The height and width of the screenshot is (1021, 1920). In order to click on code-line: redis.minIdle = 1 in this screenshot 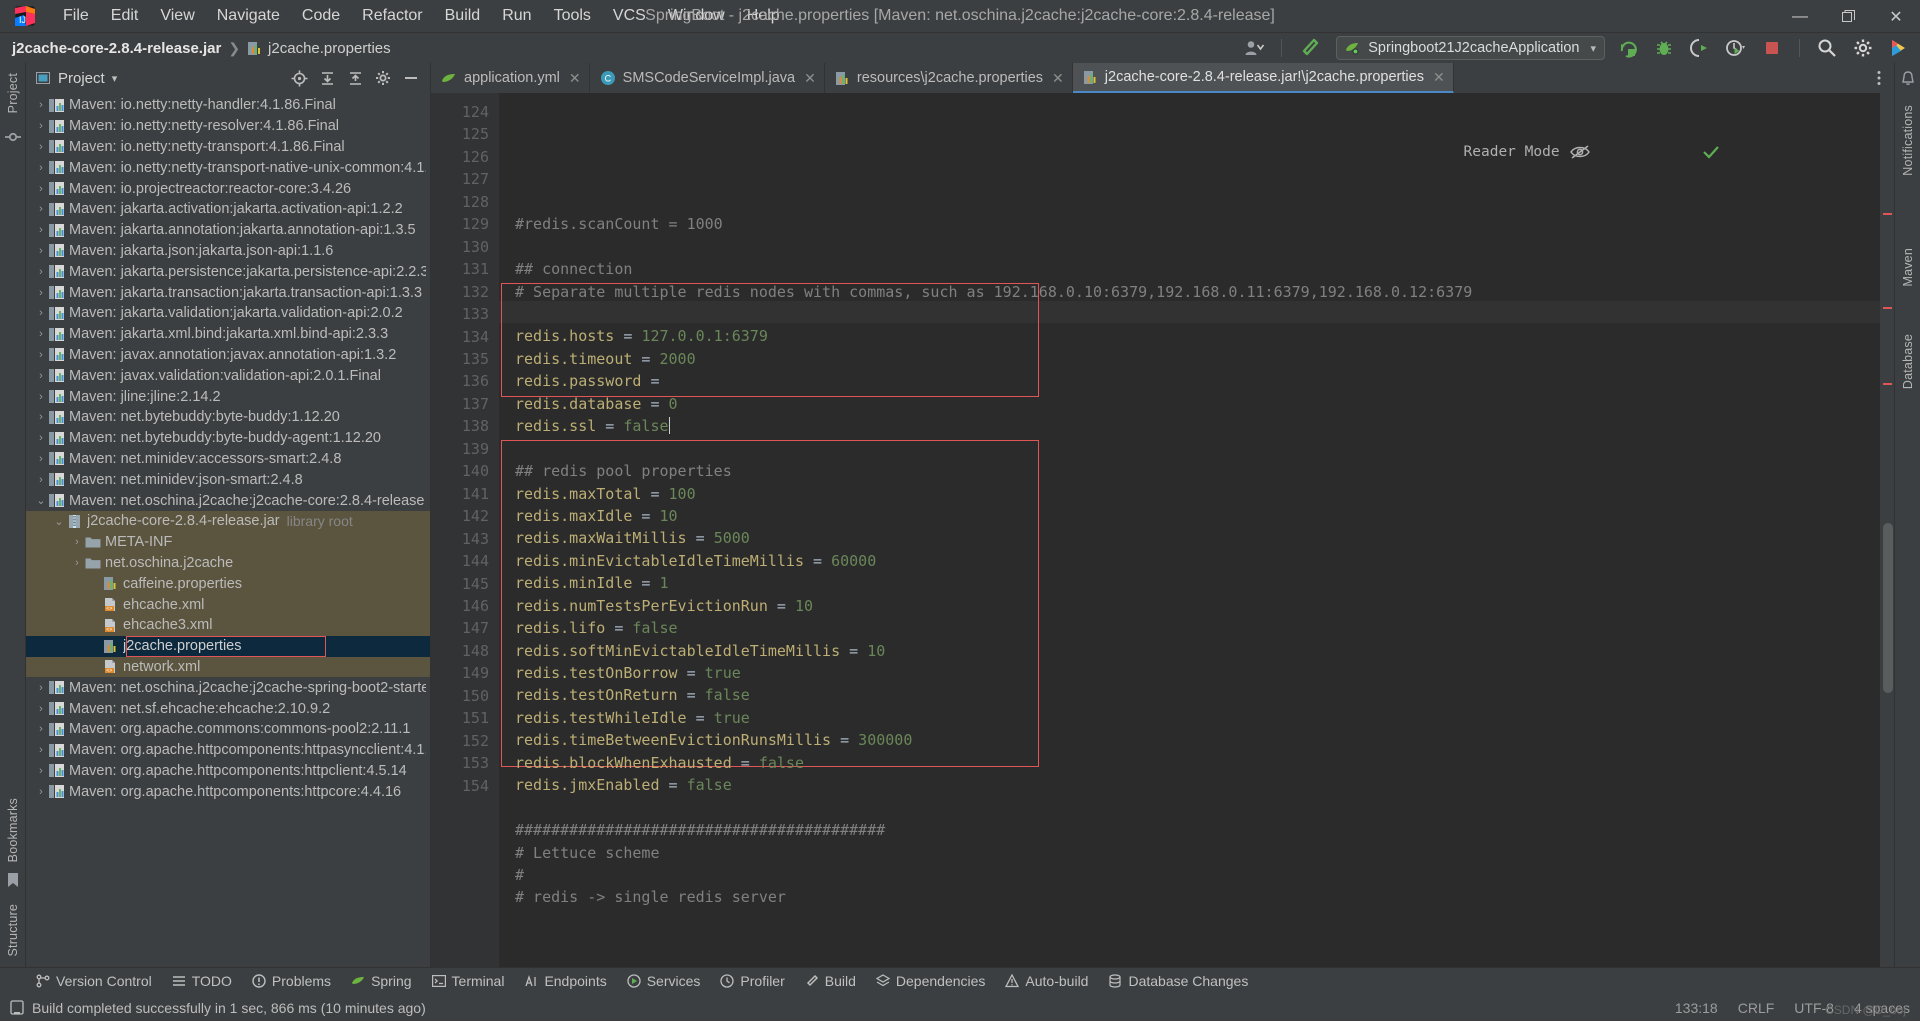, I will do `click(1197, 583)`.